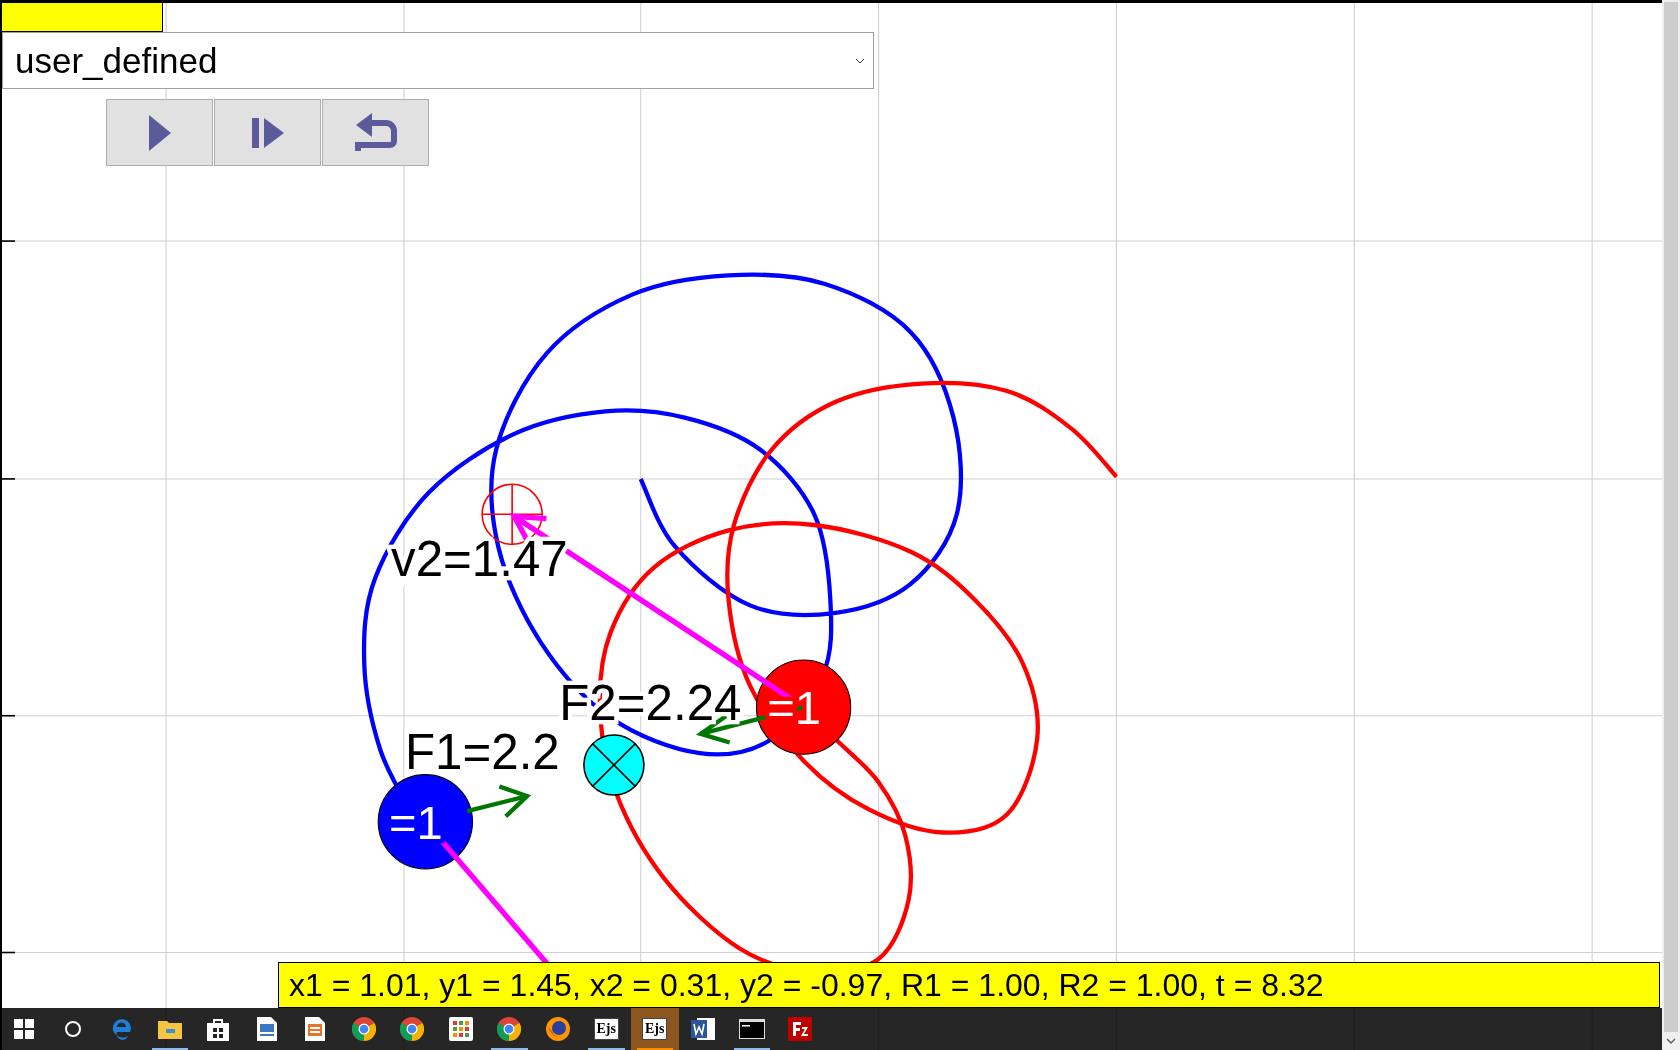  Describe the element at coordinates (218, 1029) in the screenshot. I see `shopping-bag-icon` at that location.